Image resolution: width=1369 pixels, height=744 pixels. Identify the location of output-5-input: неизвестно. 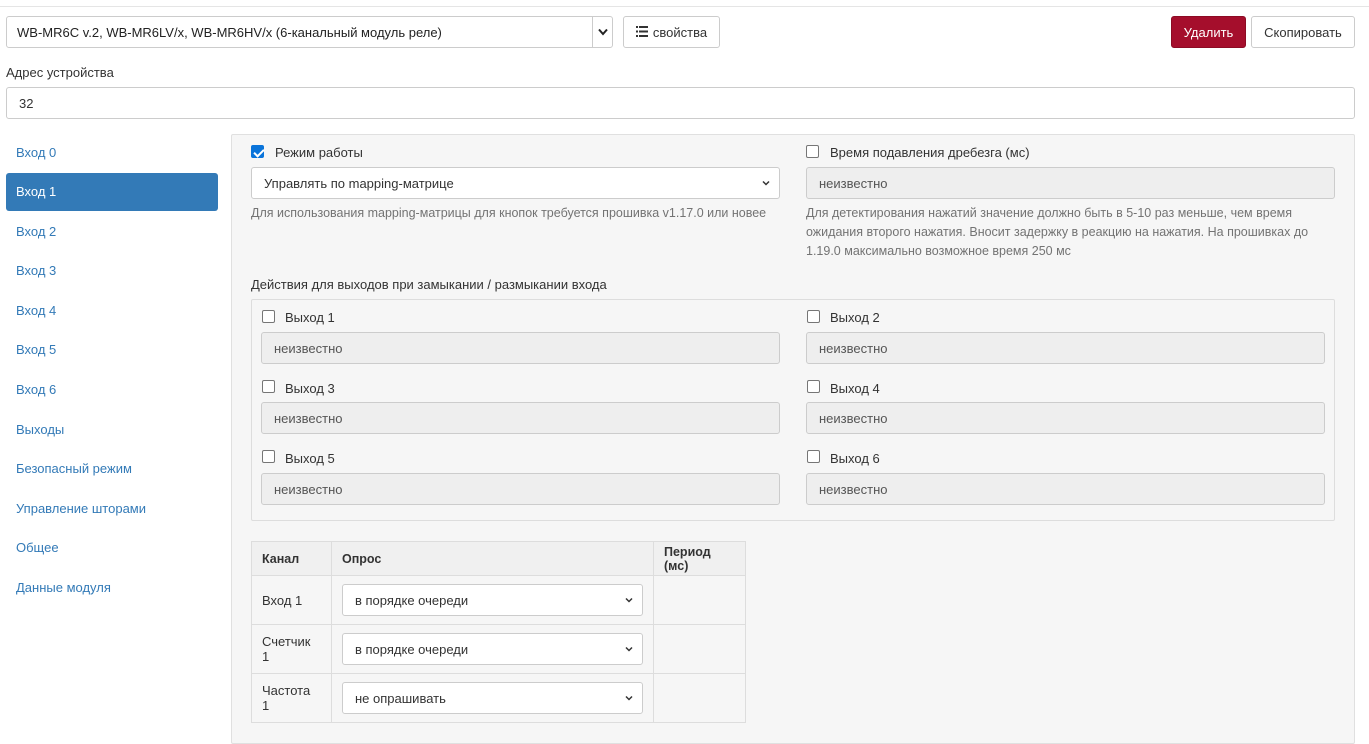
(520, 489).